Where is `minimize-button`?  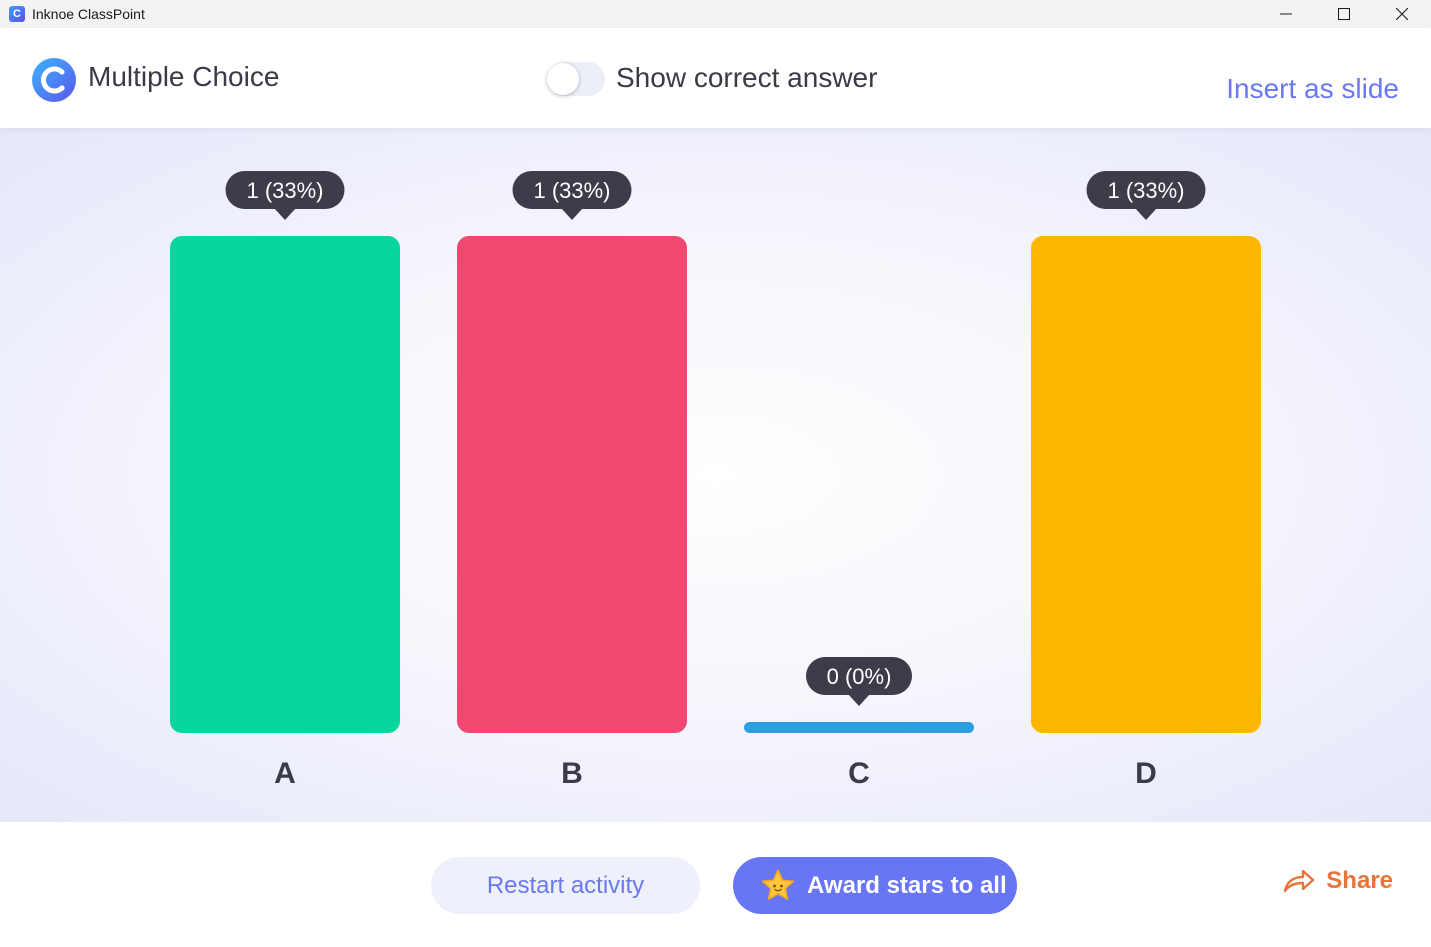
minimize-button is located at coordinates (1286, 14).